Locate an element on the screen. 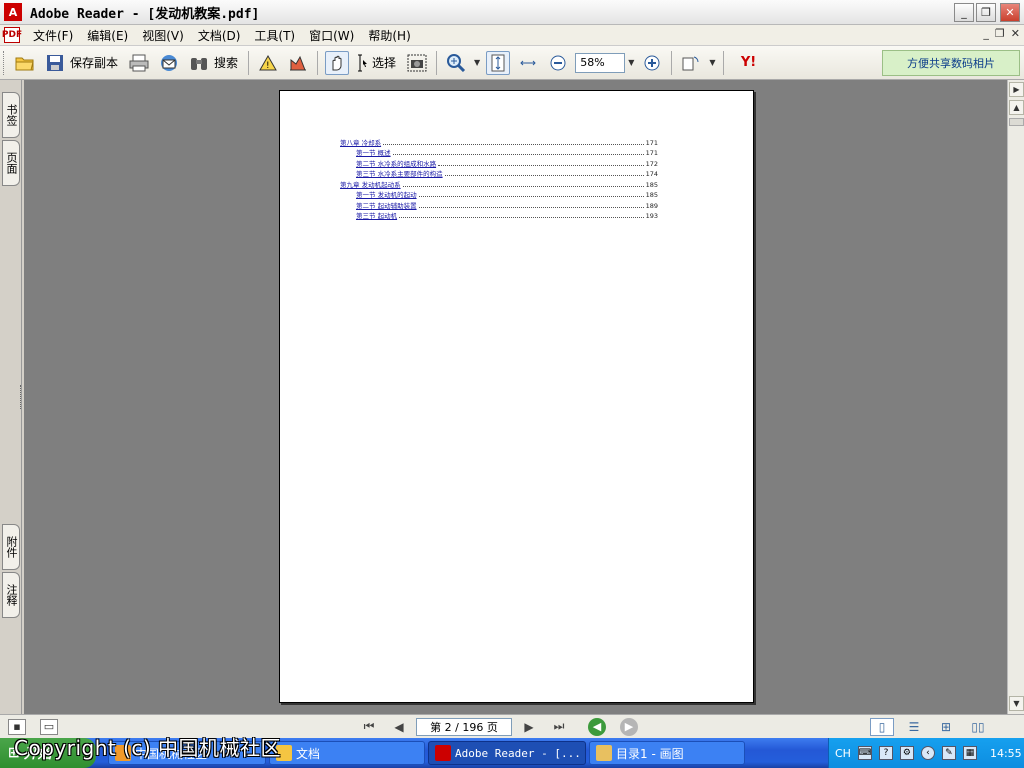 The image size is (1024, 768). continuous-facing-layout-icon: ▯▯ is located at coordinates (978, 727).